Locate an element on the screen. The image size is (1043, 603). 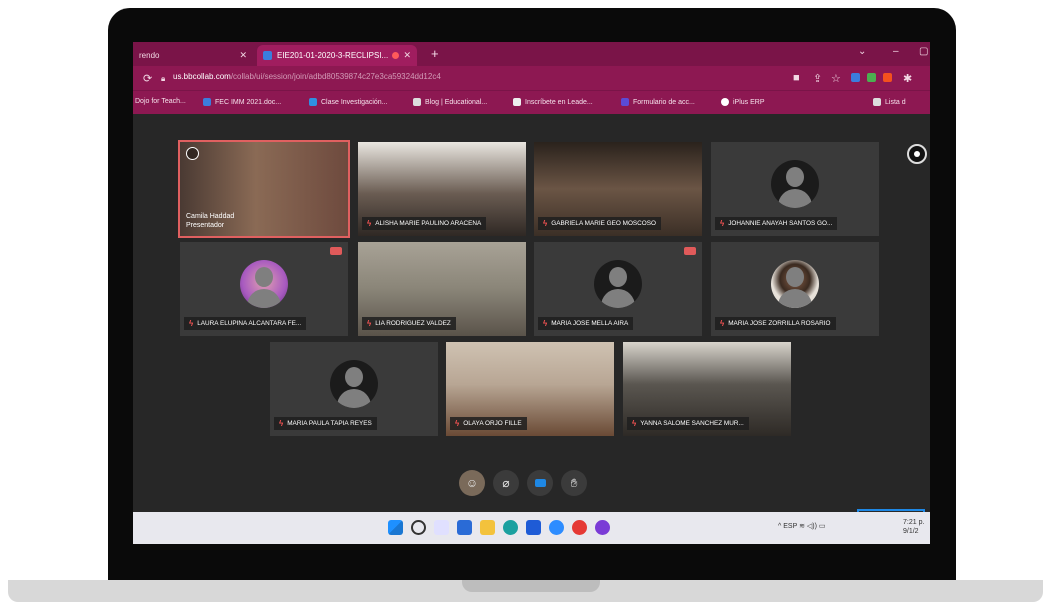
participant-name-tag: ϟ ALISHA MARIE PAULINO ARACENA is located at coordinates (424, 223).